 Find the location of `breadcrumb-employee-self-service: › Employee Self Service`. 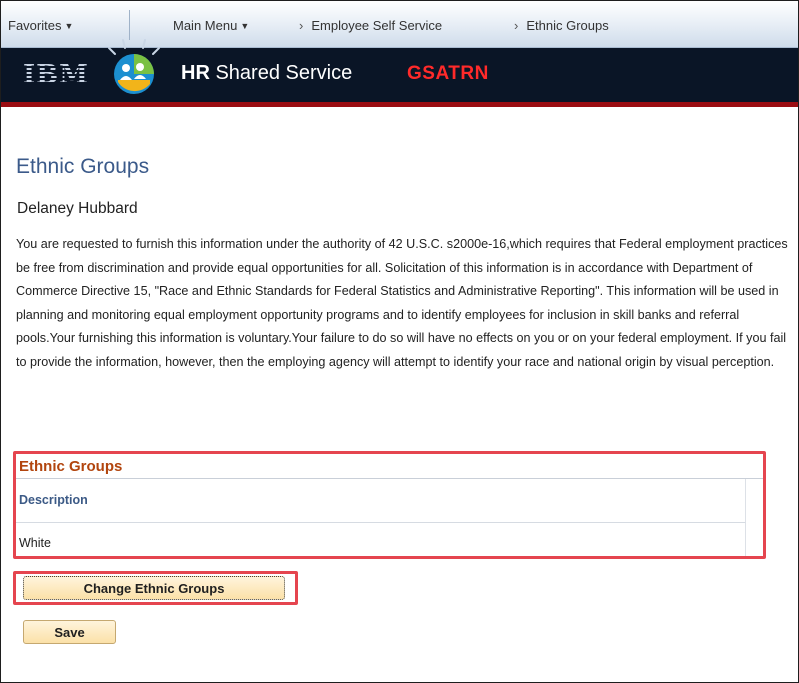

breadcrumb-employee-self-service: › Employee Self Service is located at coordinates (370, 25).